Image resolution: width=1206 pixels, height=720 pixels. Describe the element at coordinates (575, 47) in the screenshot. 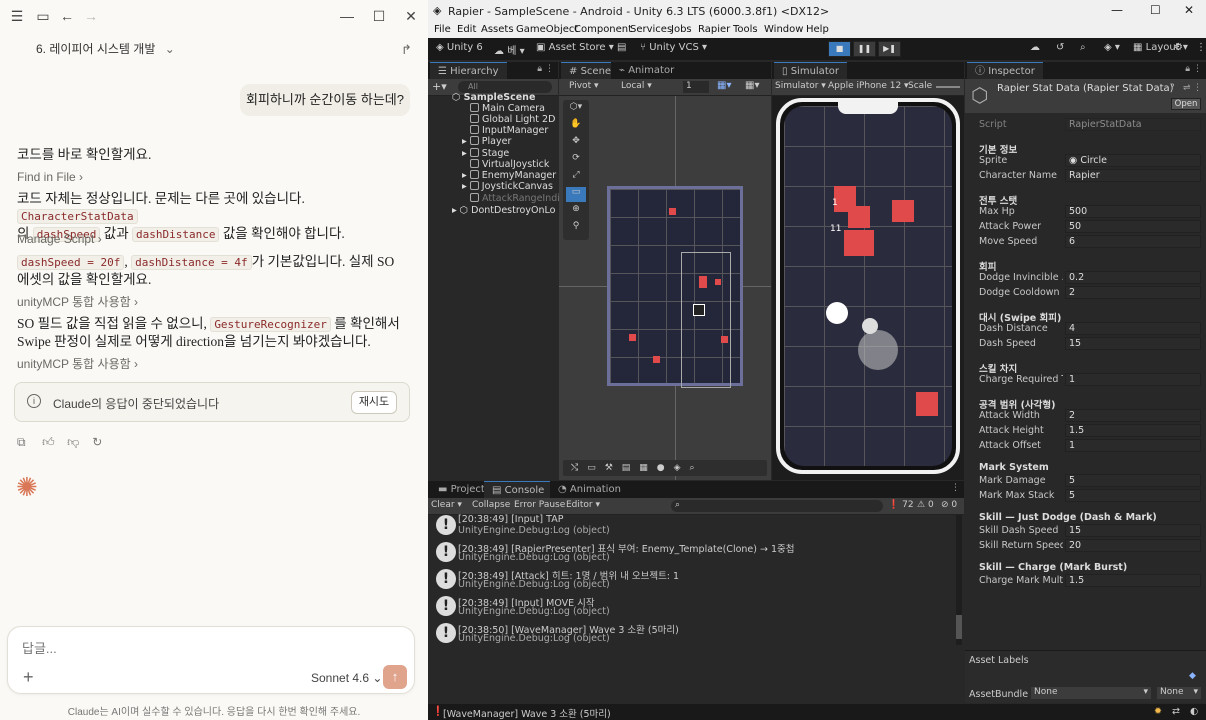

I see `asset-store-button: ▣ Asset Store ▾` at that location.